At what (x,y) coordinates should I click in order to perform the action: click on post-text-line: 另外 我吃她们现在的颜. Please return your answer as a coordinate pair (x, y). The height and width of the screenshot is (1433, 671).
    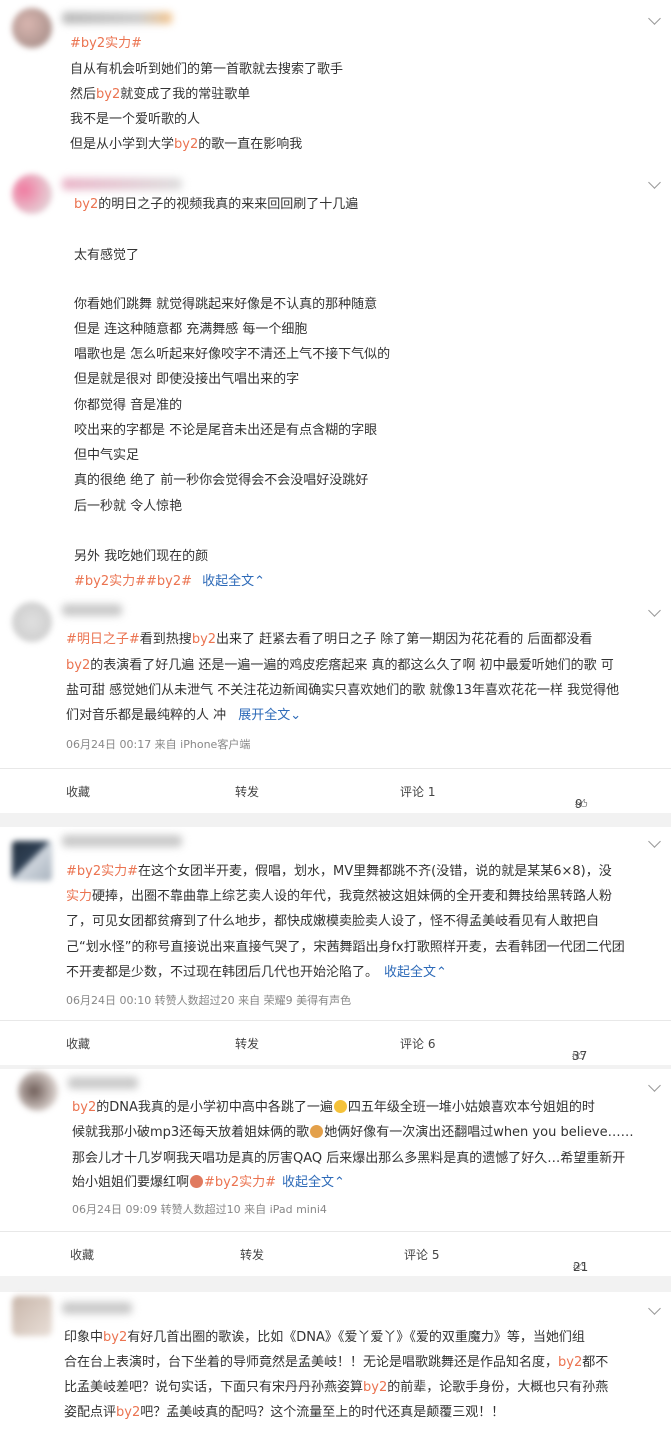
    Looking at the image, I should click on (141, 556).